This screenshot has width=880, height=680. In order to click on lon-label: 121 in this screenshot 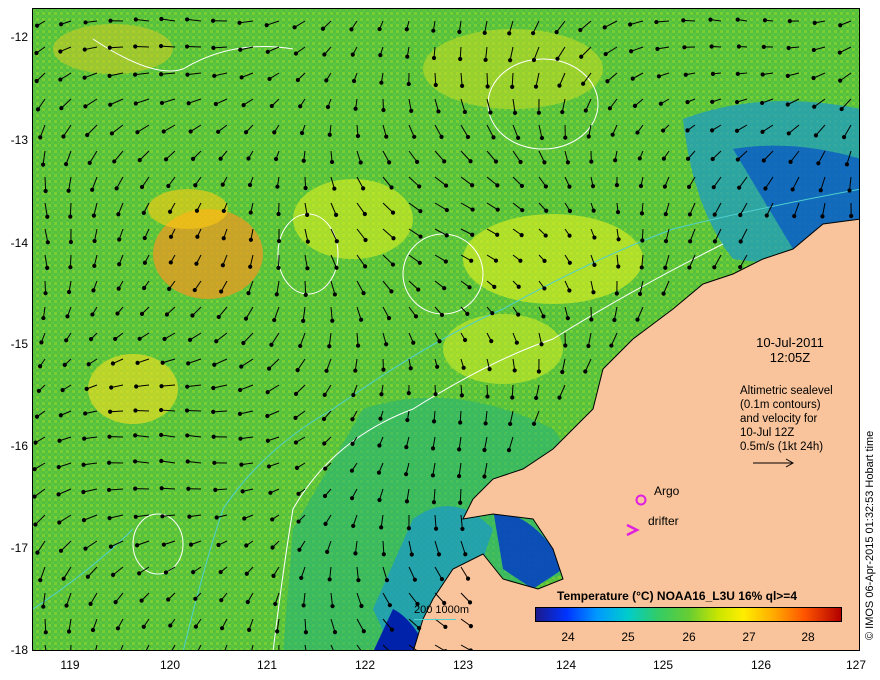, I will do `click(267, 665)`.